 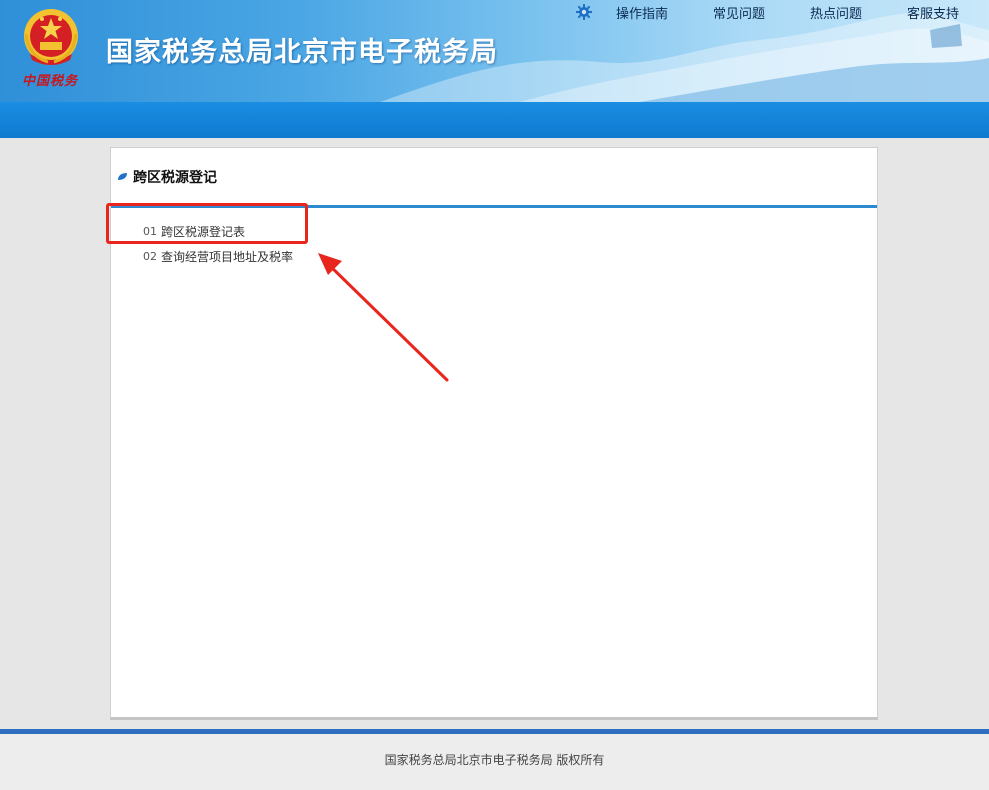 What do you see at coordinates (739, 12) in the screenshot?
I see `nav-faq: 常见问题` at bounding box center [739, 12].